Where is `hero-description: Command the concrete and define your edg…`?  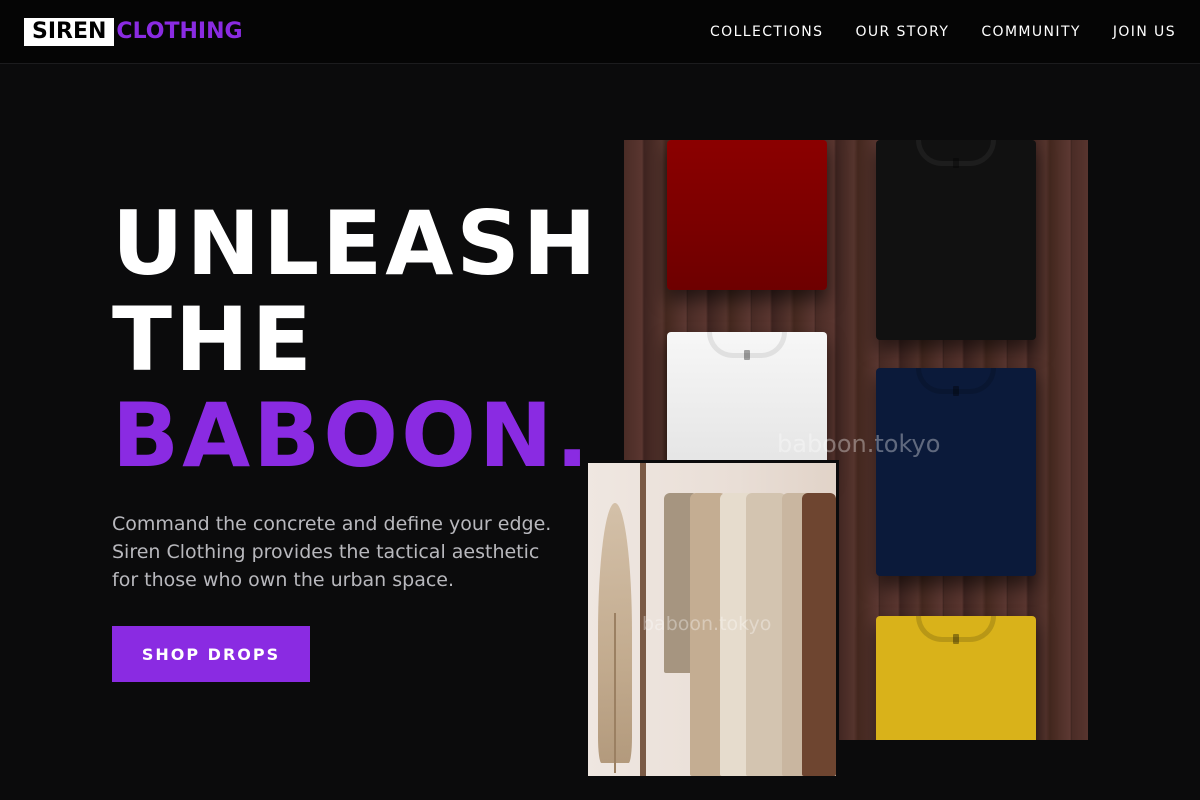
hero-description: Command the concrete and define your edg… is located at coordinates (352, 552).